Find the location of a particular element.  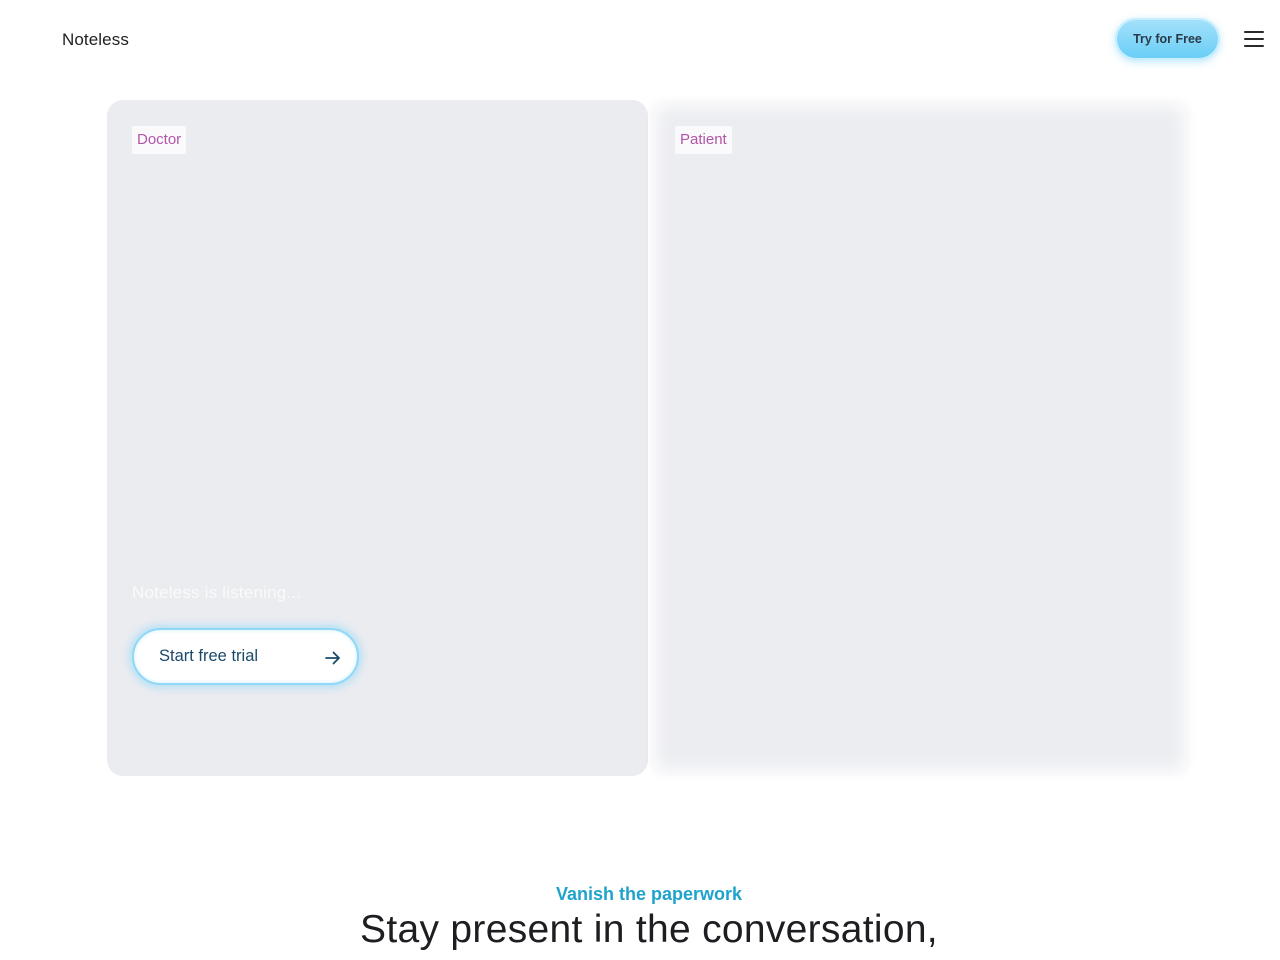

arrow-right-icon is located at coordinates (332, 658).